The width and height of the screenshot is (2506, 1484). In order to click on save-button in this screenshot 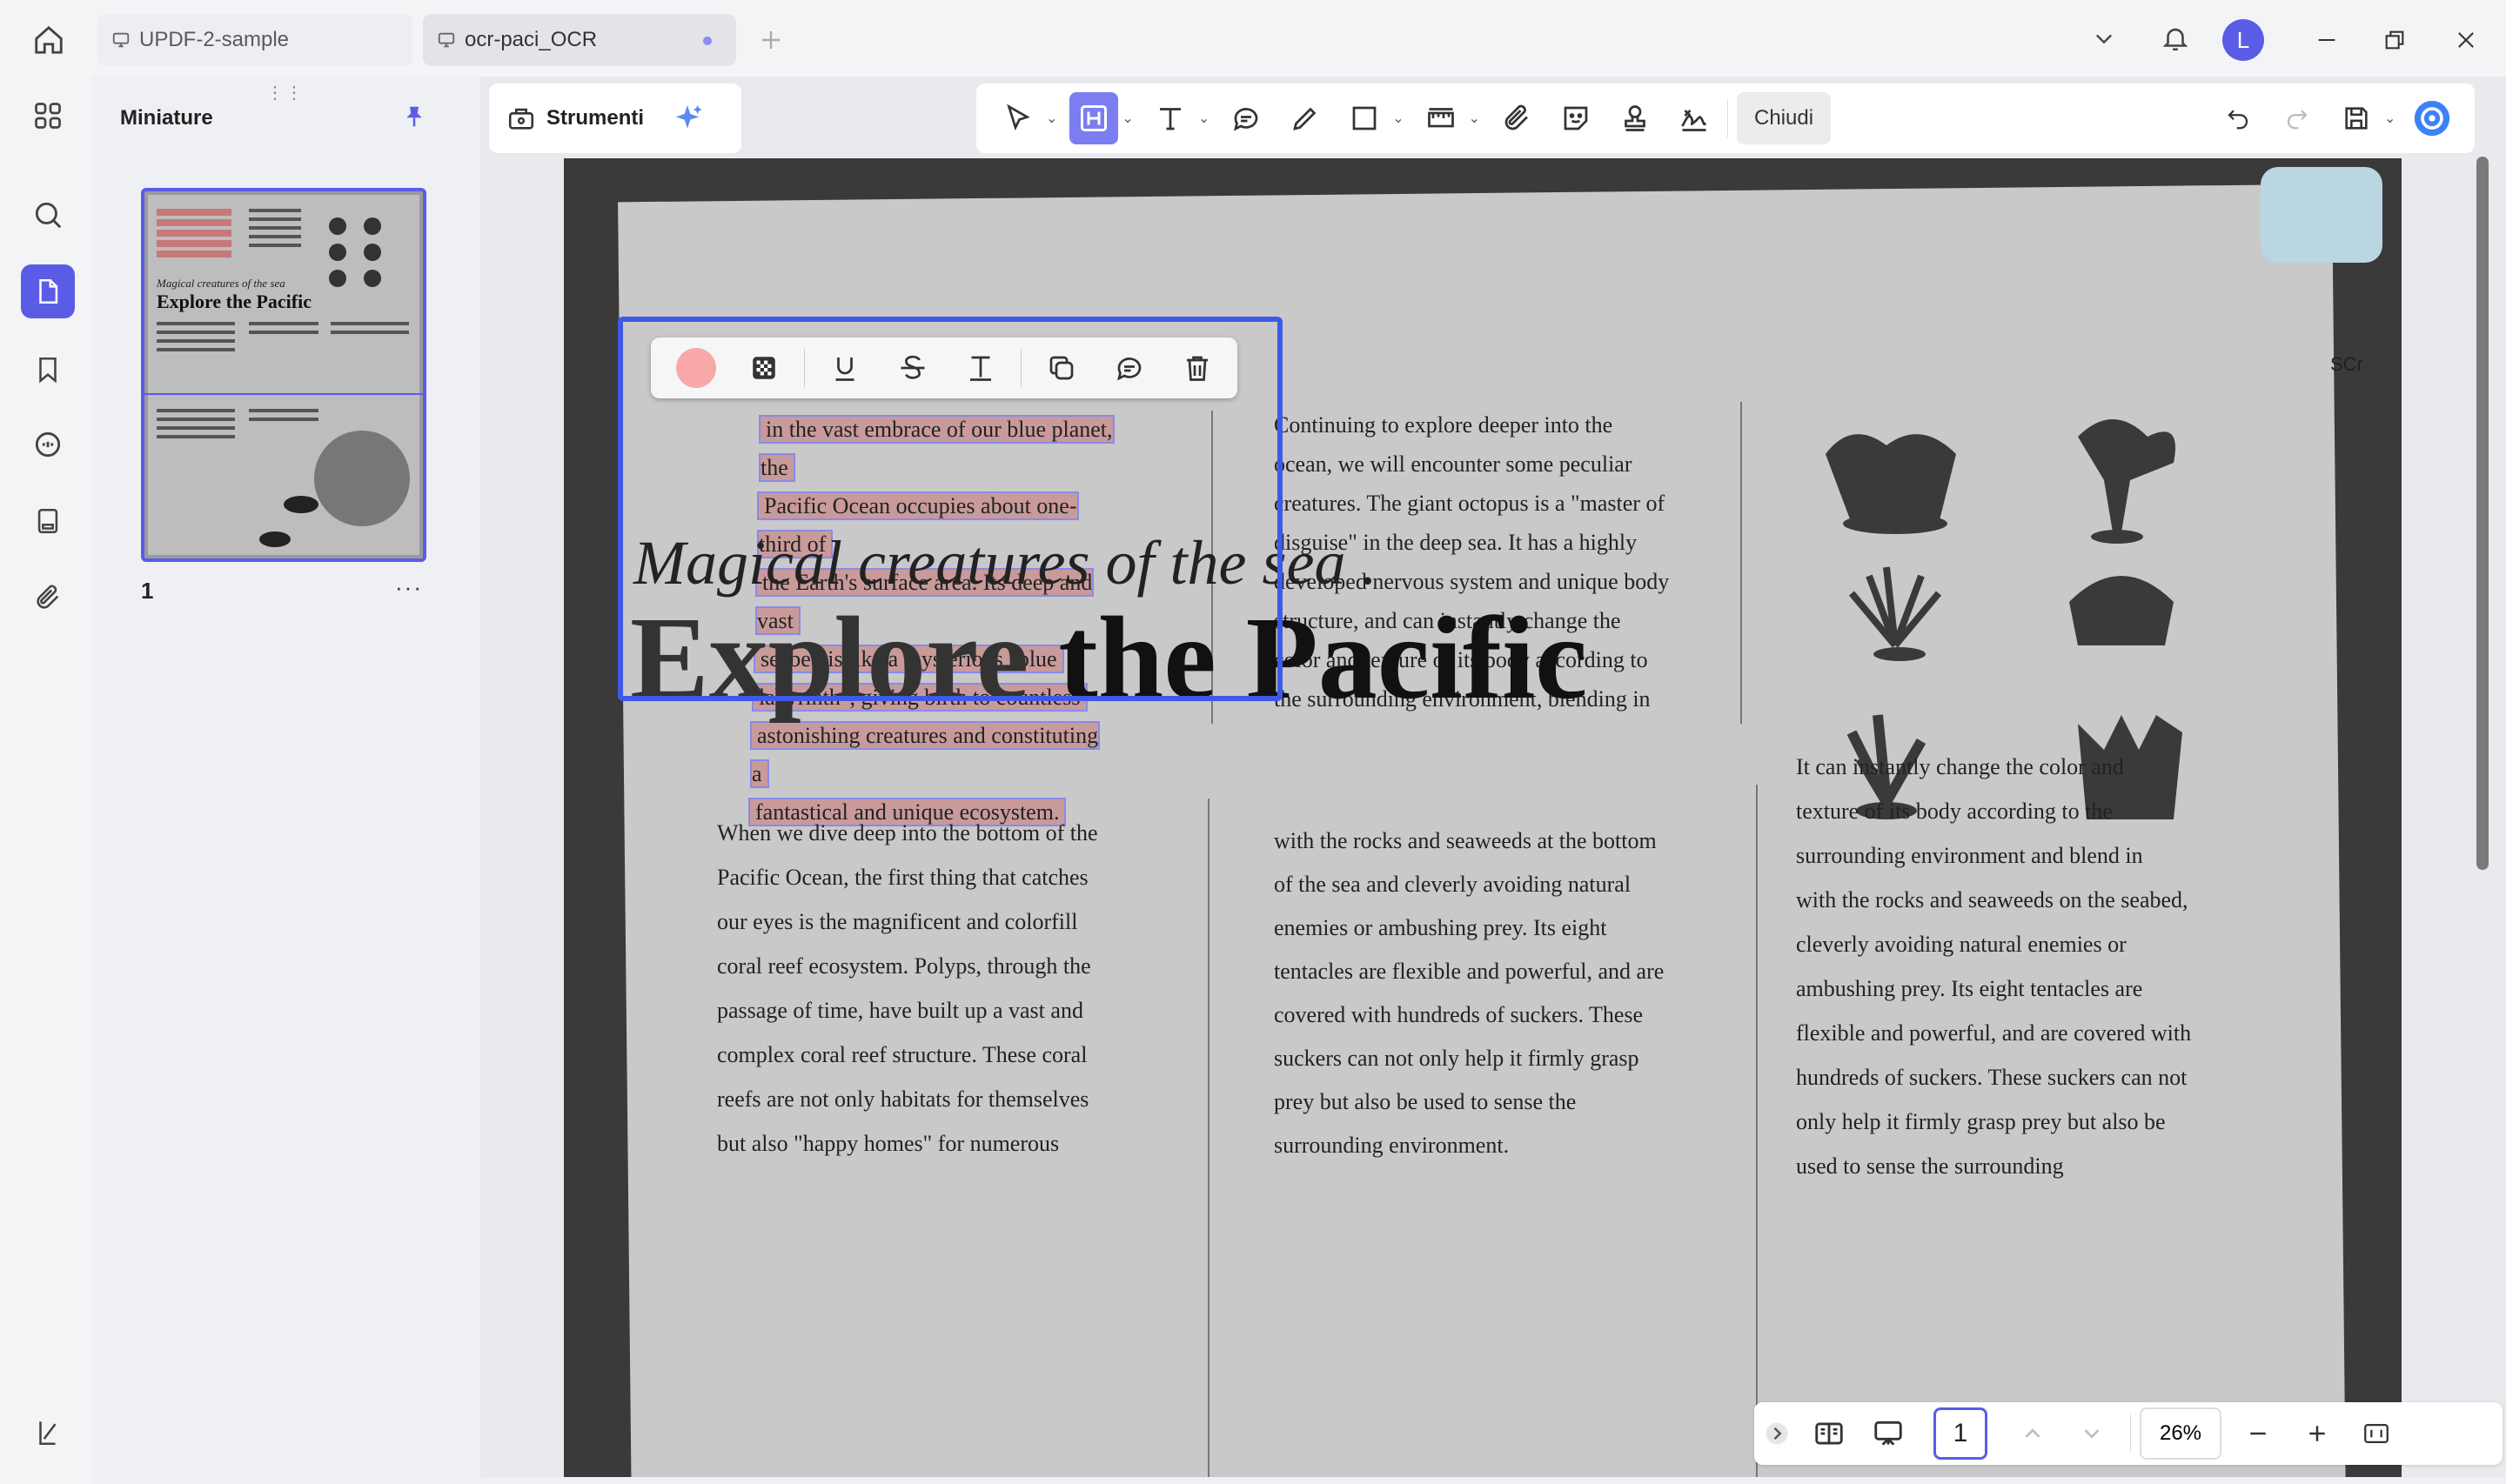, I will do `click(2356, 118)`.